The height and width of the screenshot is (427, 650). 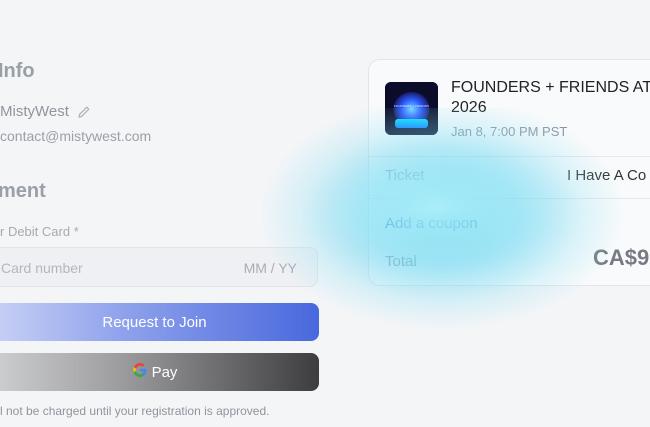 What do you see at coordinates (509, 131) in the screenshot?
I see `event-date: Jan 8, 7:00 PM PST` at bounding box center [509, 131].